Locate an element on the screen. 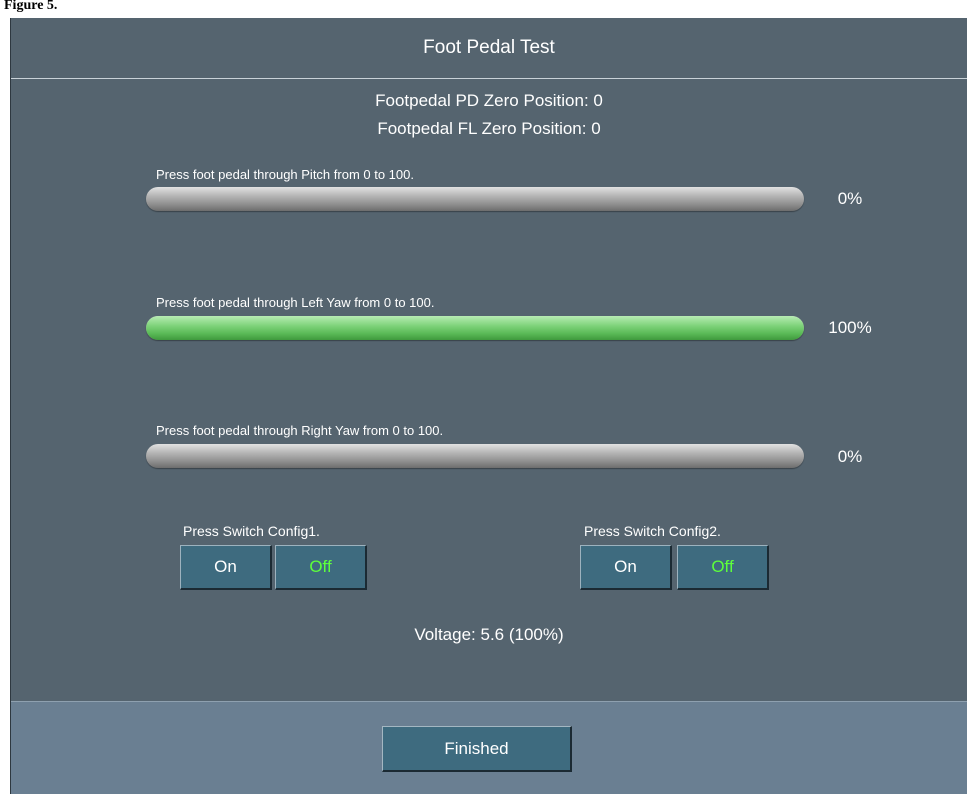 The width and height of the screenshot is (967, 794). footer-panel: Finished is located at coordinates (489, 747).